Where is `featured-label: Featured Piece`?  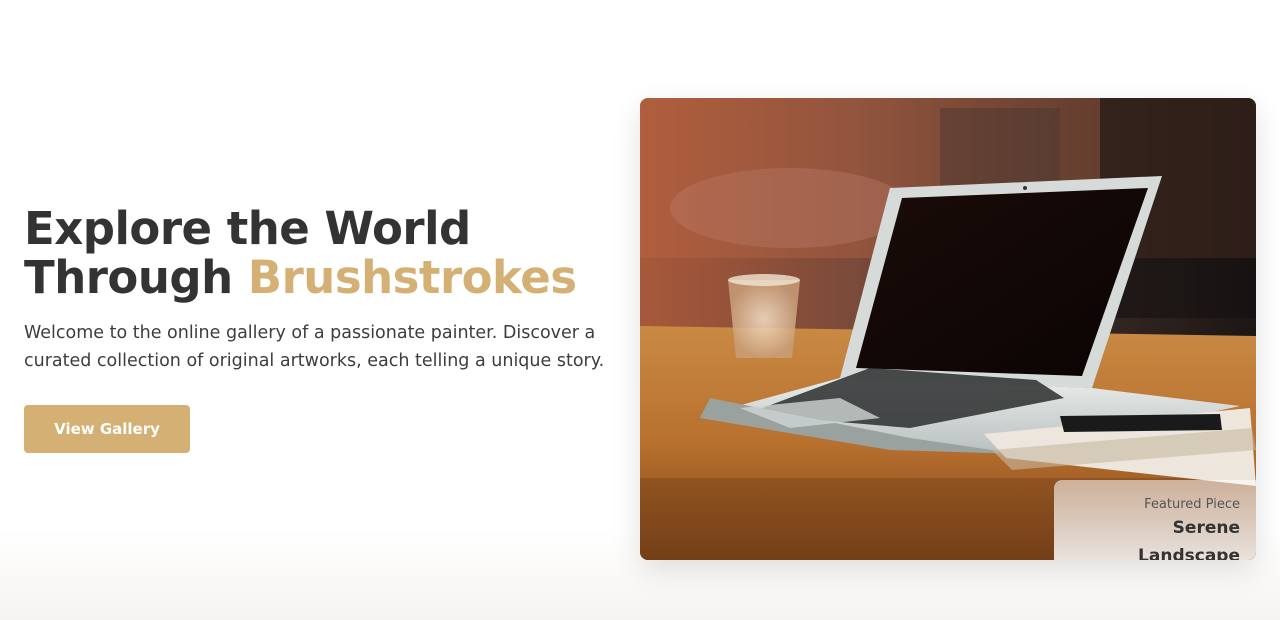 featured-label: Featured Piece is located at coordinates (1192, 504).